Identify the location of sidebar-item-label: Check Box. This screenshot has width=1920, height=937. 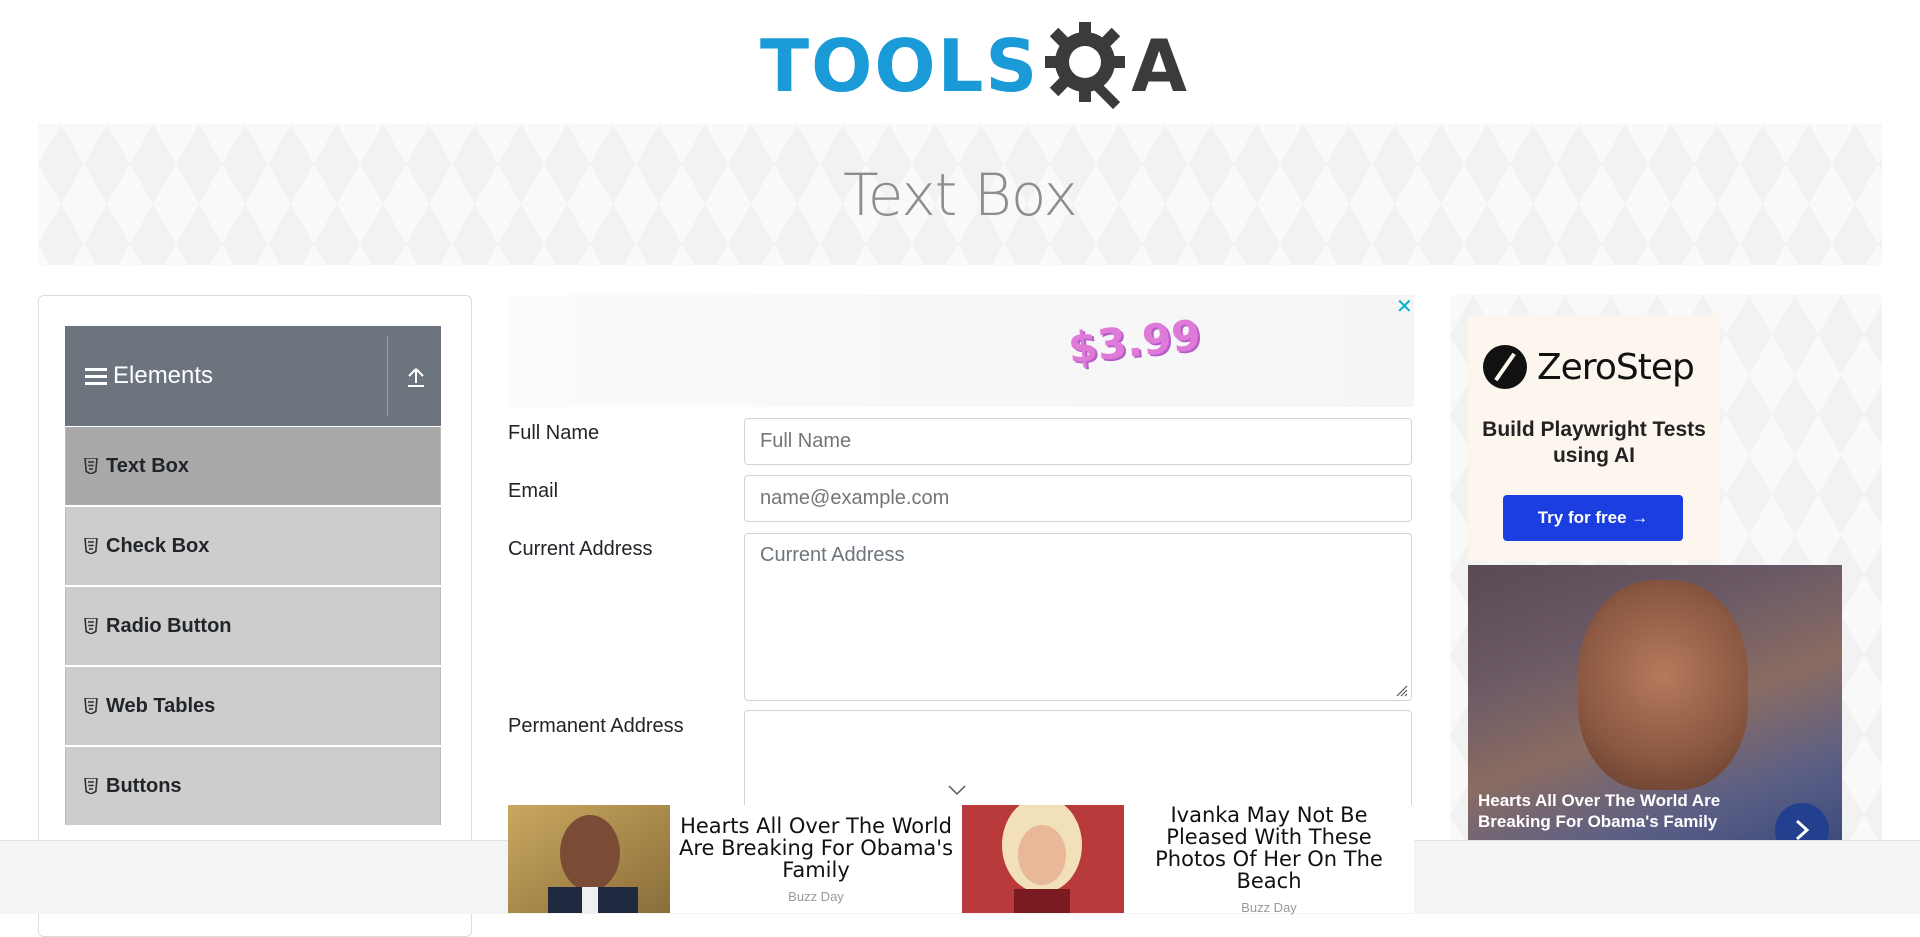
(158, 545).